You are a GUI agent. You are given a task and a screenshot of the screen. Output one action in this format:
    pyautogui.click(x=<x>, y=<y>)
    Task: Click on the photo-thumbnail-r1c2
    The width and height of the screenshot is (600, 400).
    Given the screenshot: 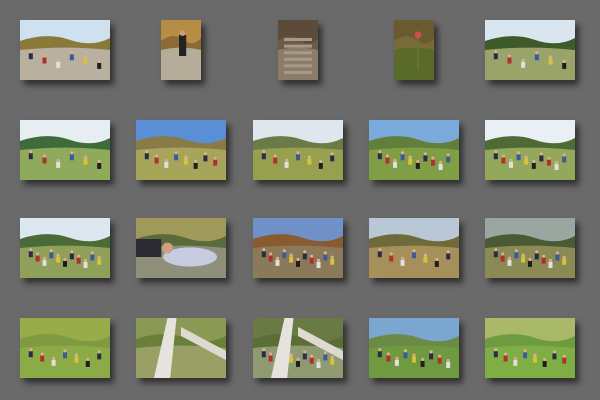 What is the action you would take?
    pyautogui.click(x=181, y=50)
    